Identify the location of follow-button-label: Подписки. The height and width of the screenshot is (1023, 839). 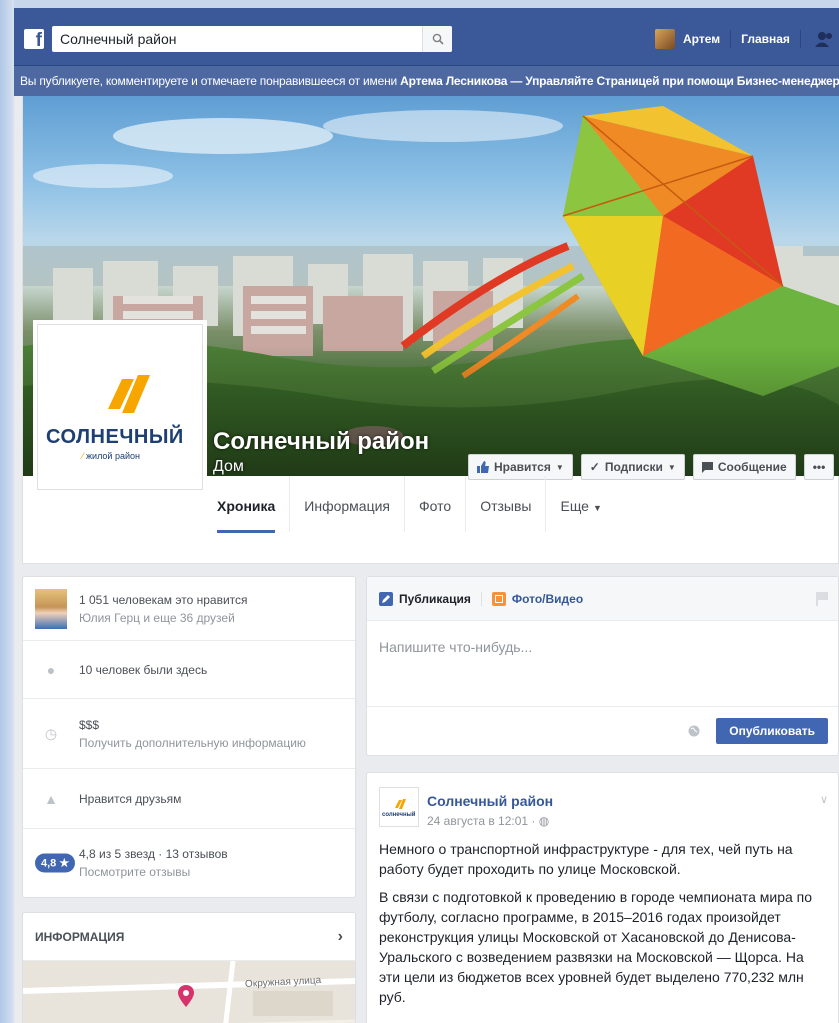
(633, 467).